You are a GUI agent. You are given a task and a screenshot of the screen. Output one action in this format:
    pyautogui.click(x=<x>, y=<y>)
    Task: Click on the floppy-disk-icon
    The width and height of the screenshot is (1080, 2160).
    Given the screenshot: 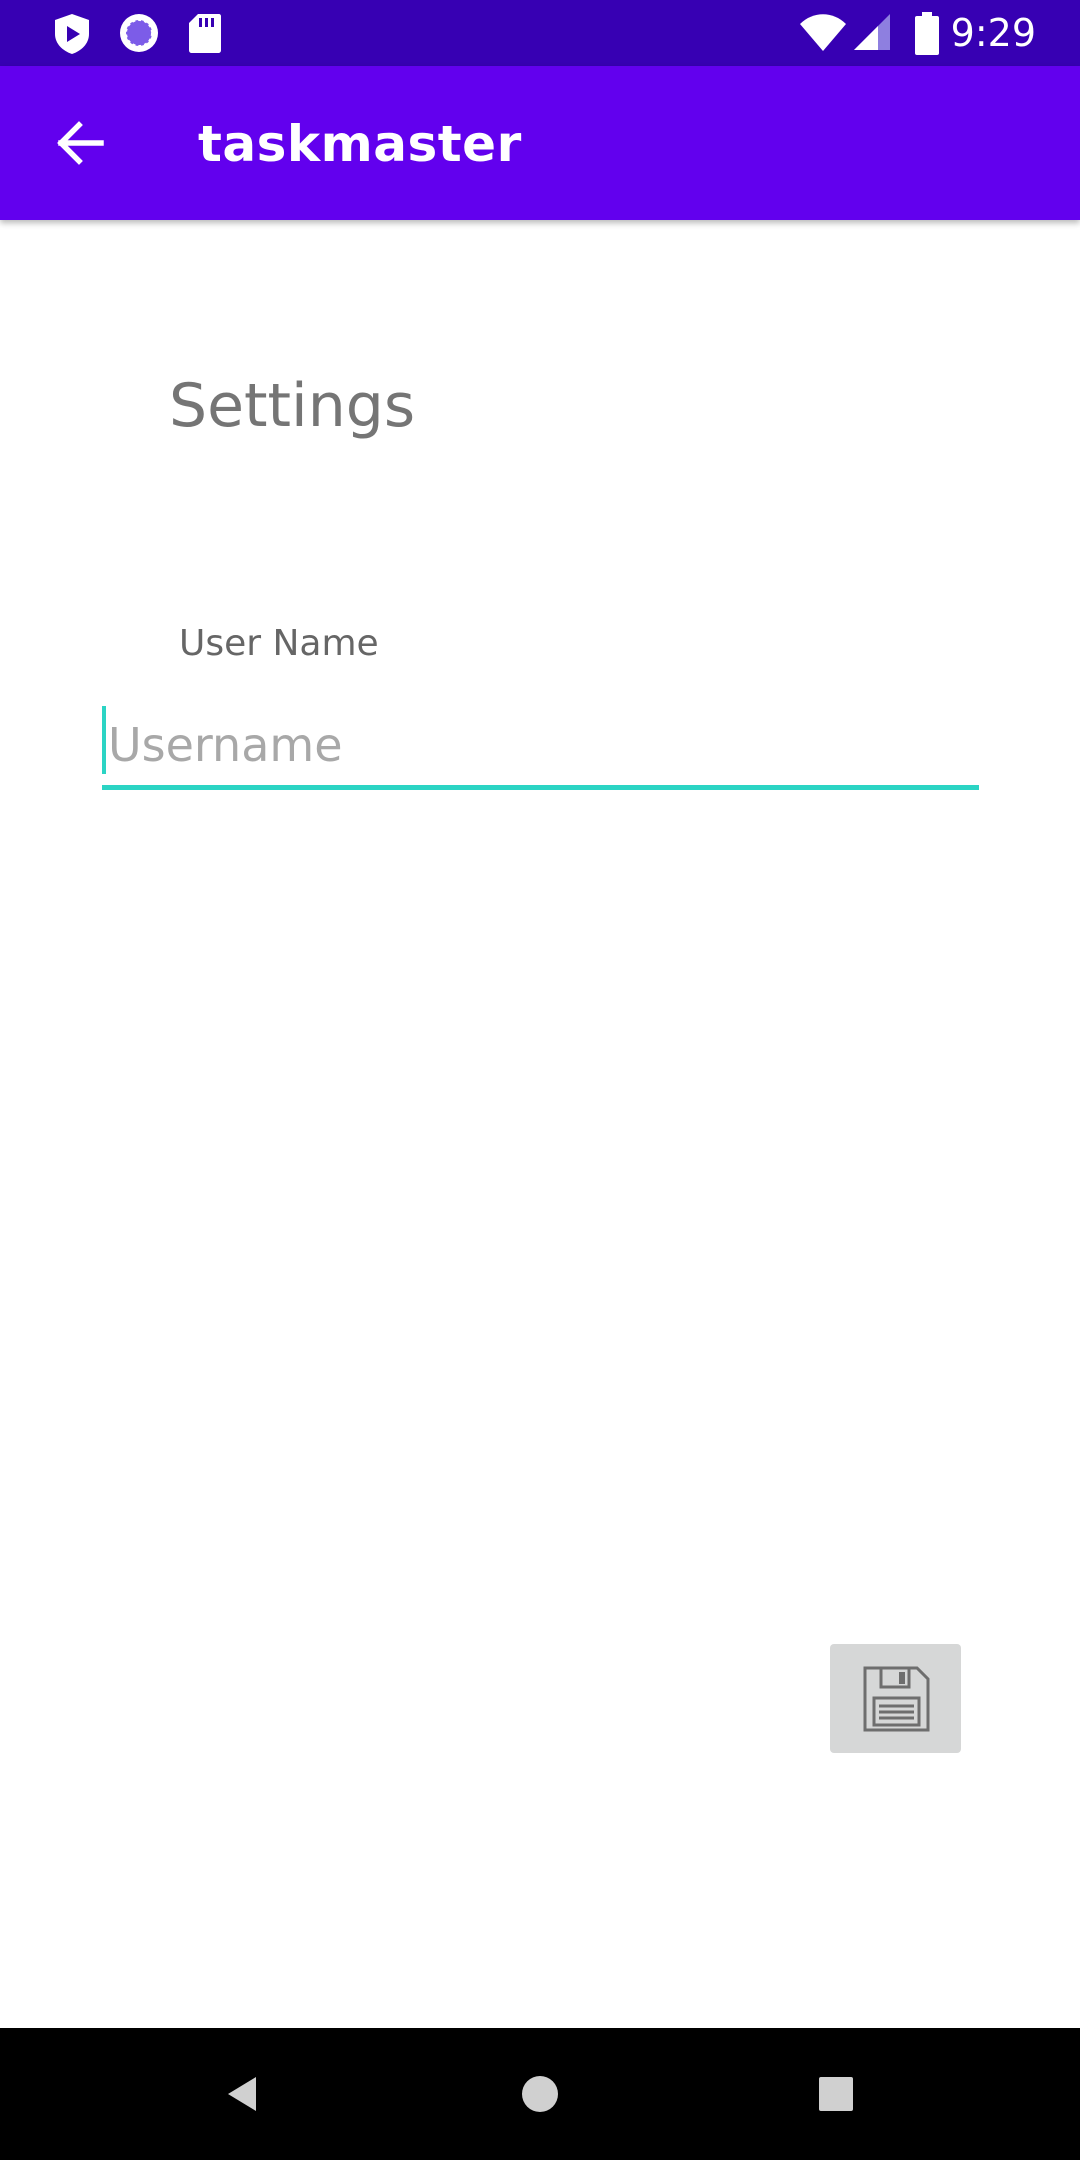 What is the action you would take?
    pyautogui.click(x=896, y=1698)
    